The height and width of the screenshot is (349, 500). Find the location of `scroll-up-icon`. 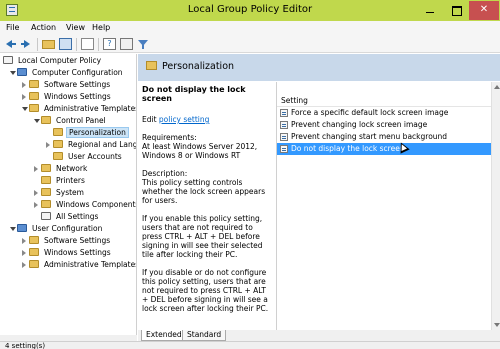

scroll-up-icon is located at coordinates (497, 87).